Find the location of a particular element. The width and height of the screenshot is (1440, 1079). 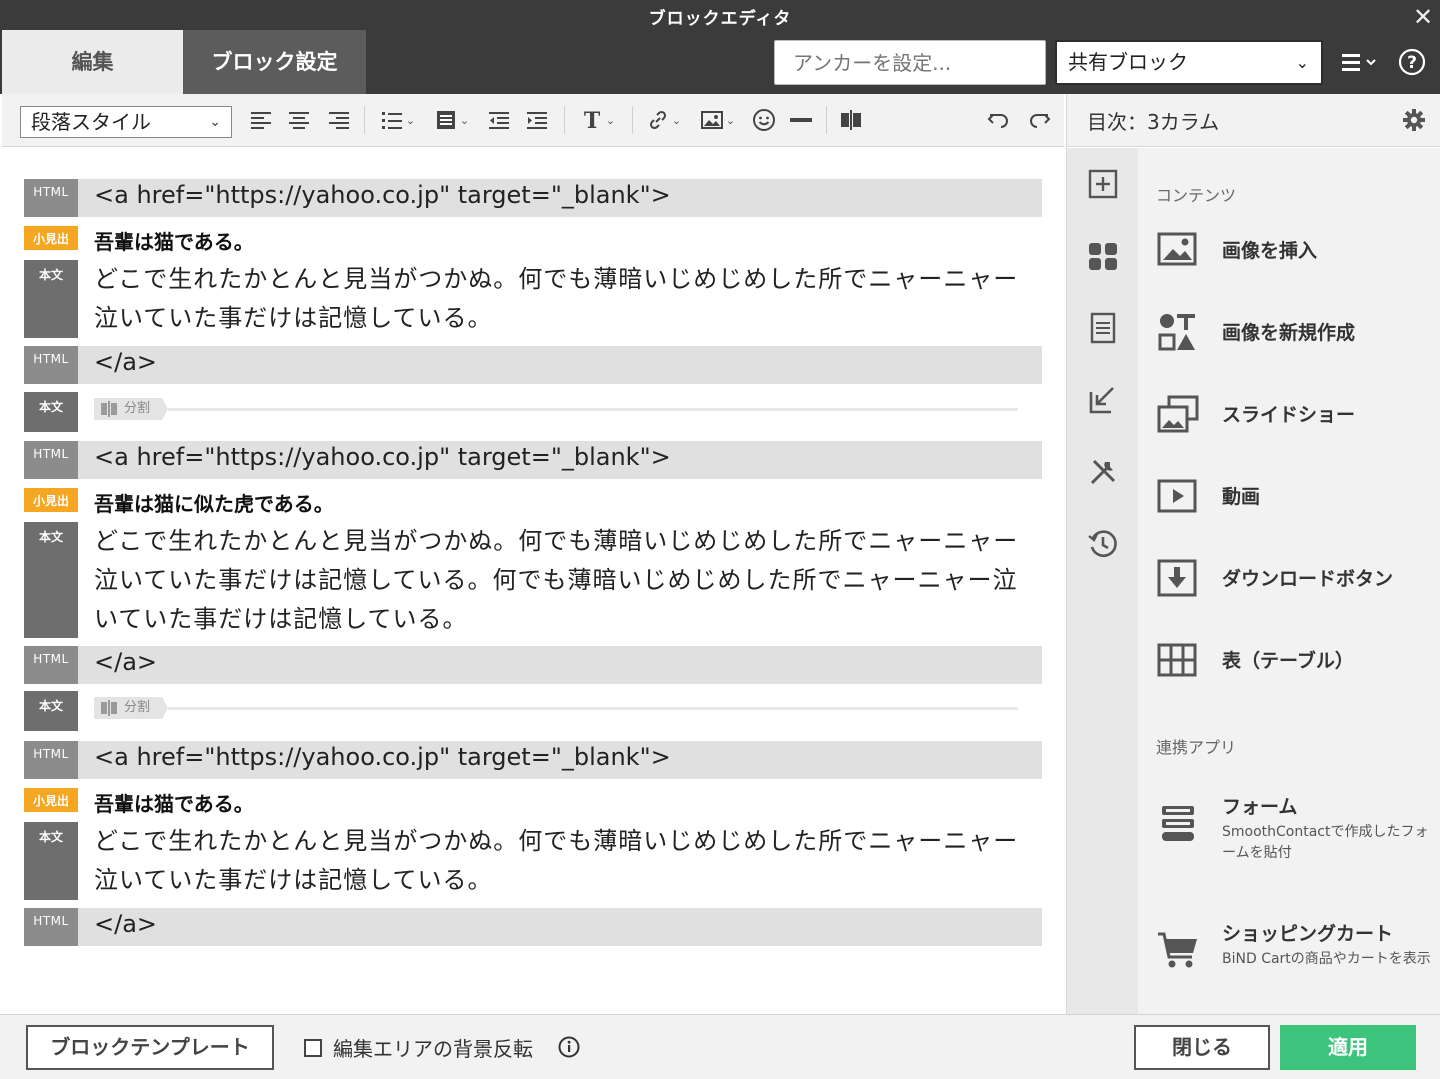

link-icon is located at coordinates (657, 120).